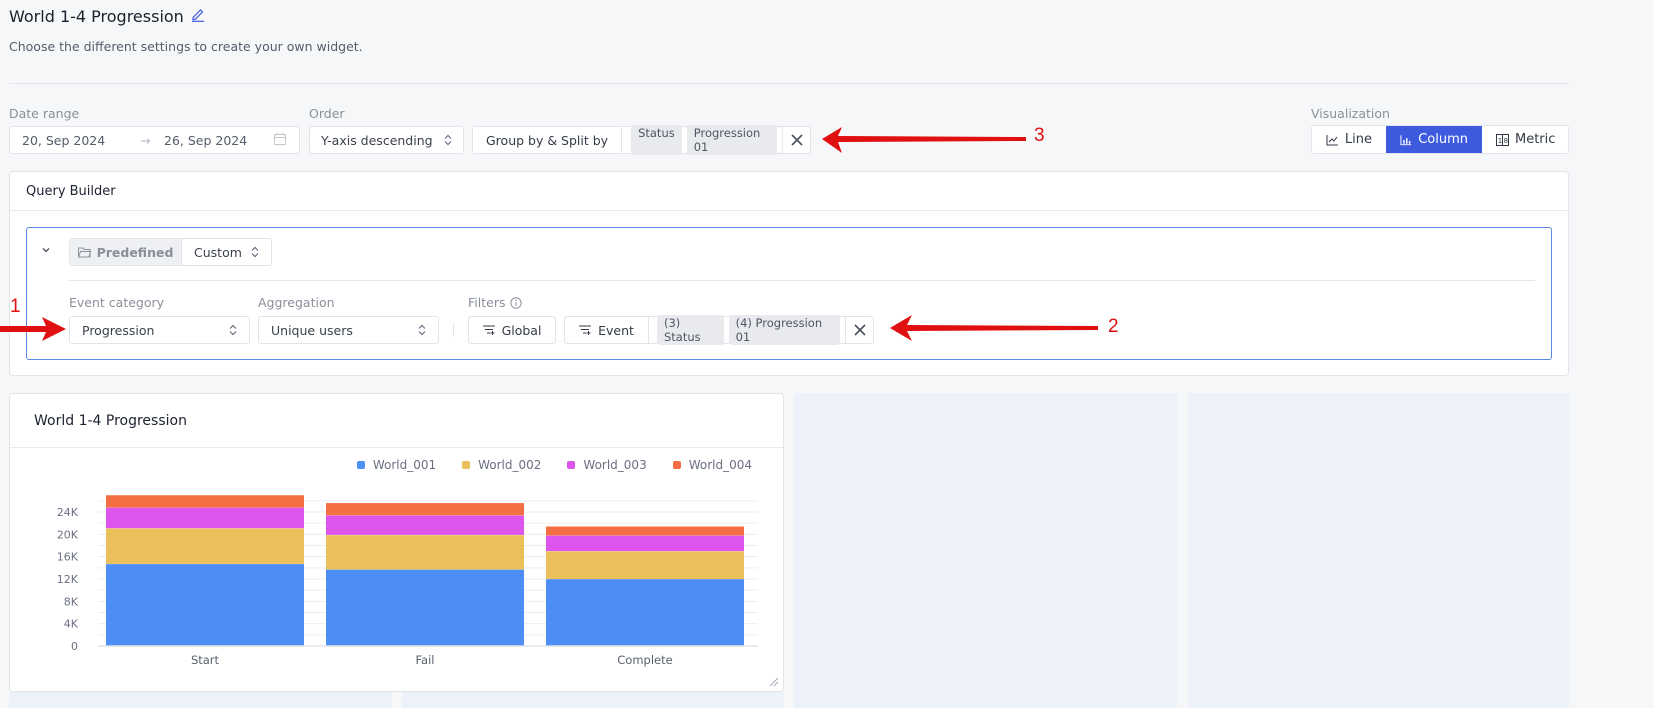 This screenshot has width=1654, height=708. Describe the element at coordinates (71, 624) in the screenshot. I see `y-tick-label: 4K` at that location.